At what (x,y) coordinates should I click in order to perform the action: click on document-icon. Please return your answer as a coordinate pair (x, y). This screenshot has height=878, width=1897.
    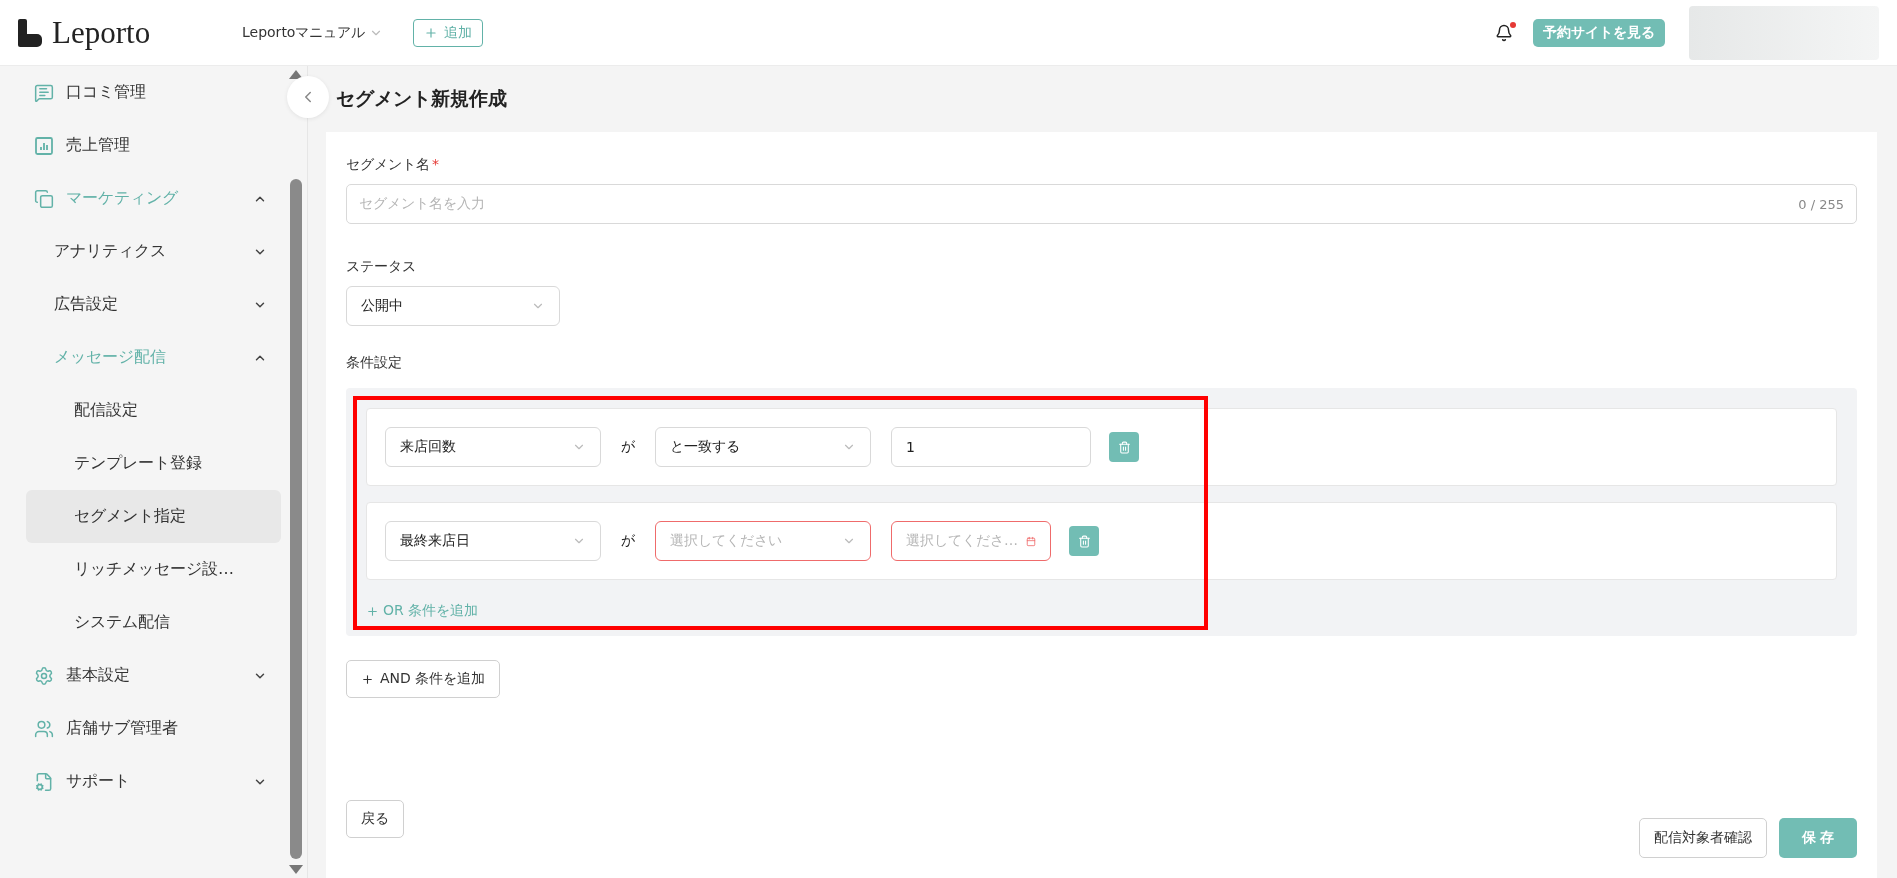
    Looking at the image, I should click on (44, 781).